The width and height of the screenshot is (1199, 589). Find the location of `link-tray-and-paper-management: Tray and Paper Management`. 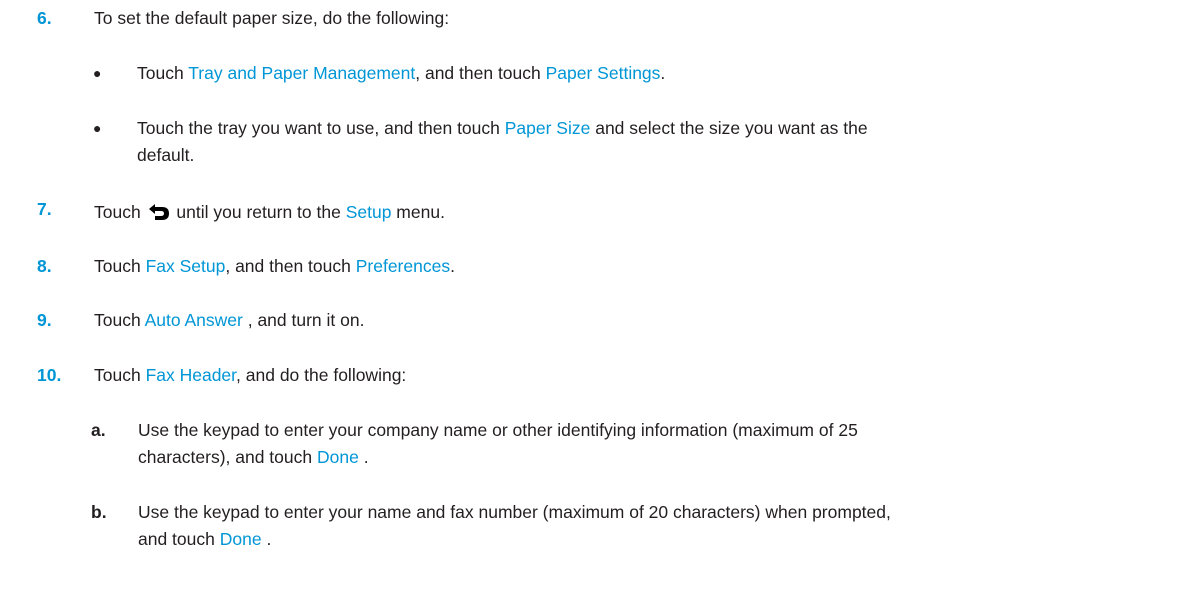

link-tray-and-paper-management: Tray and Paper Management is located at coordinates (301, 73).